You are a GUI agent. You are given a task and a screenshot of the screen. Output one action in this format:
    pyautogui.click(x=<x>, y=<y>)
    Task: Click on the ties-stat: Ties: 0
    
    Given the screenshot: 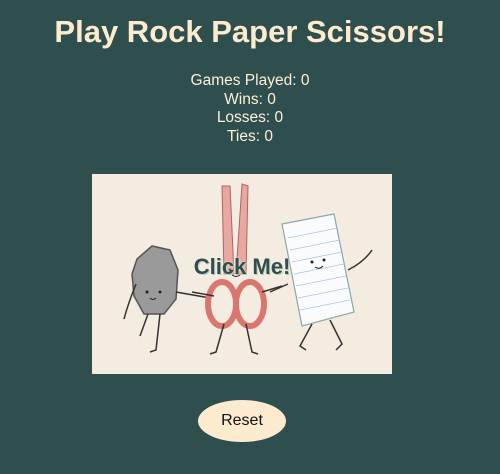 What is the action you would take?
    pyautogui.click(x=250, y=136)
    